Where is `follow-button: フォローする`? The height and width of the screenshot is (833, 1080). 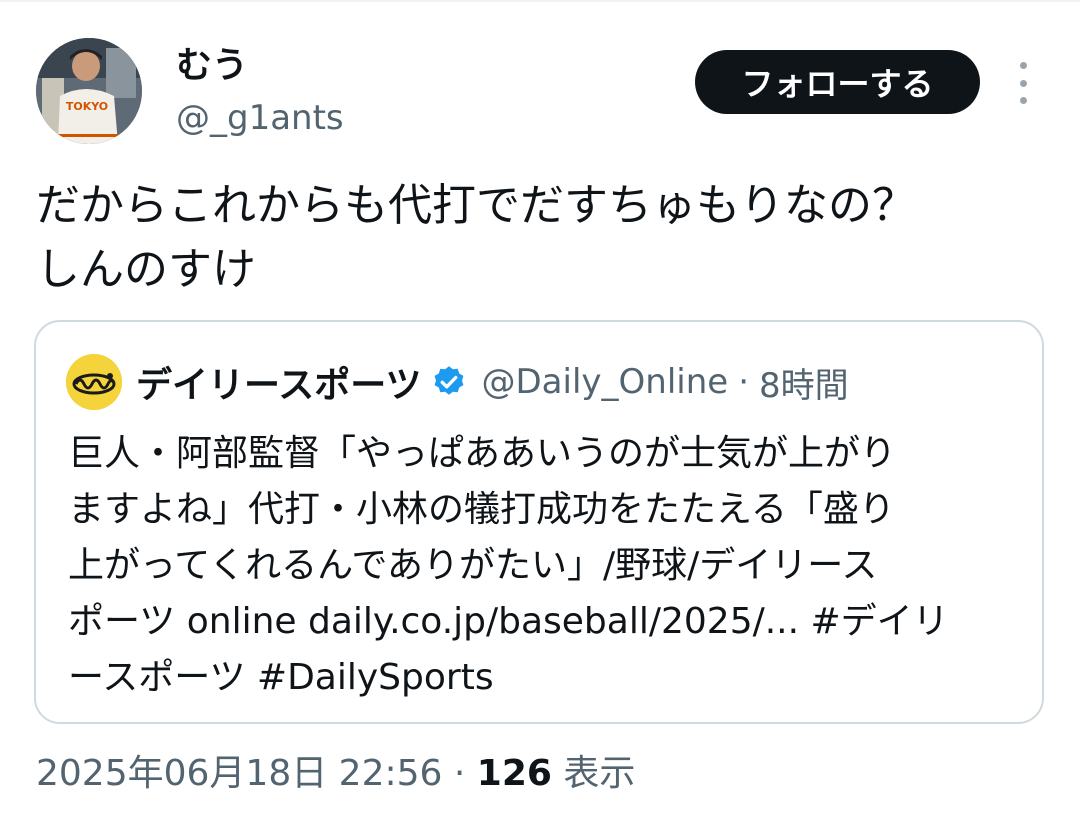 follow-button: フォローする is located at coordinates (837, 82).